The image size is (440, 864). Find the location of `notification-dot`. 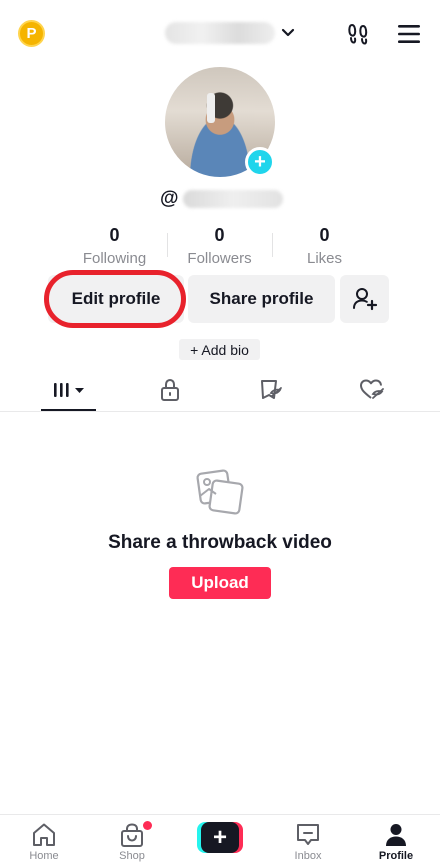

notification-dot is located at coordinates (147, 825).